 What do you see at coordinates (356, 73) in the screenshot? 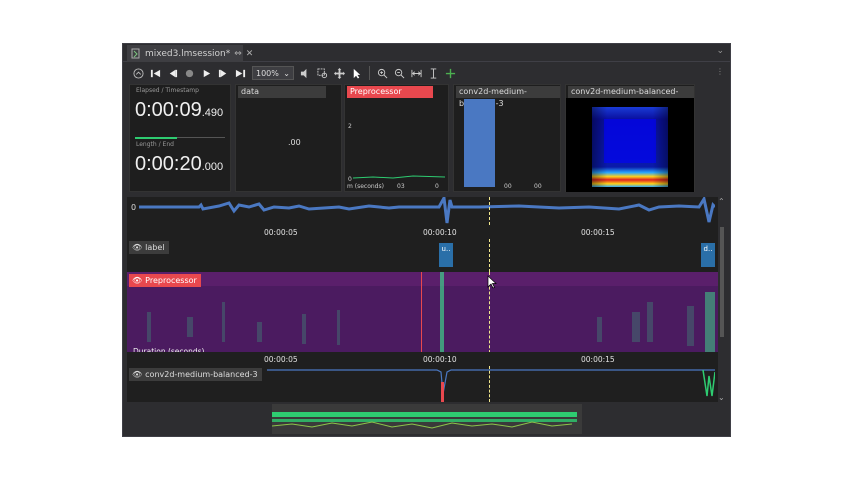
I see `pointer-icon` at bounding box center [356, 73].